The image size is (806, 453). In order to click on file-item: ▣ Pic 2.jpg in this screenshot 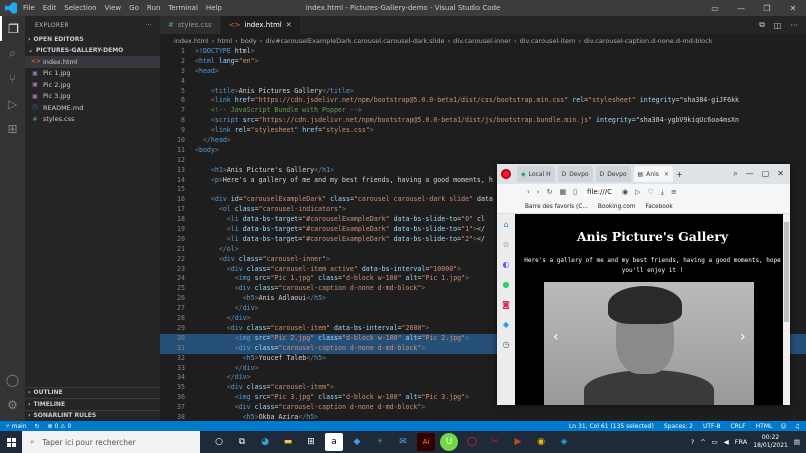, I will do `click(92, 85)`.